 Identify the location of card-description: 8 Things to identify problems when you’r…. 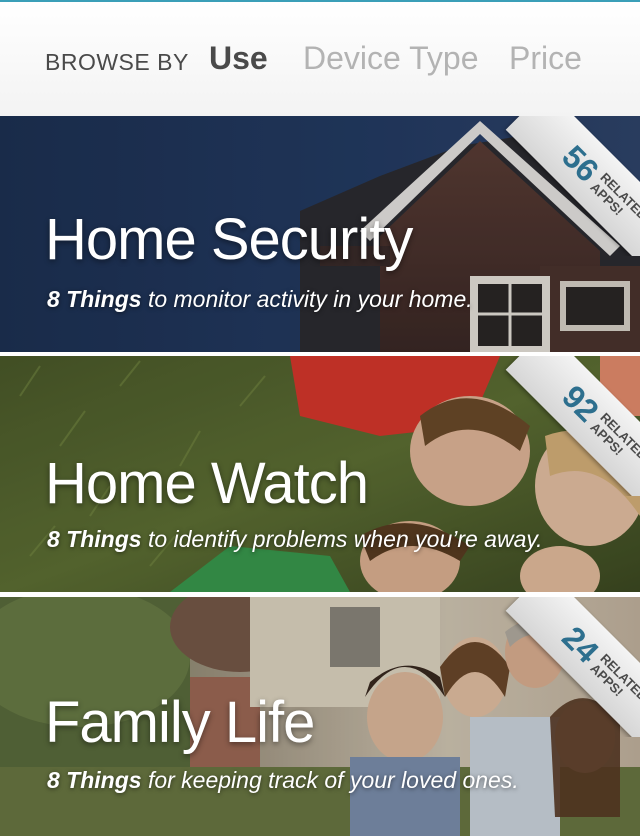
(295, 539).